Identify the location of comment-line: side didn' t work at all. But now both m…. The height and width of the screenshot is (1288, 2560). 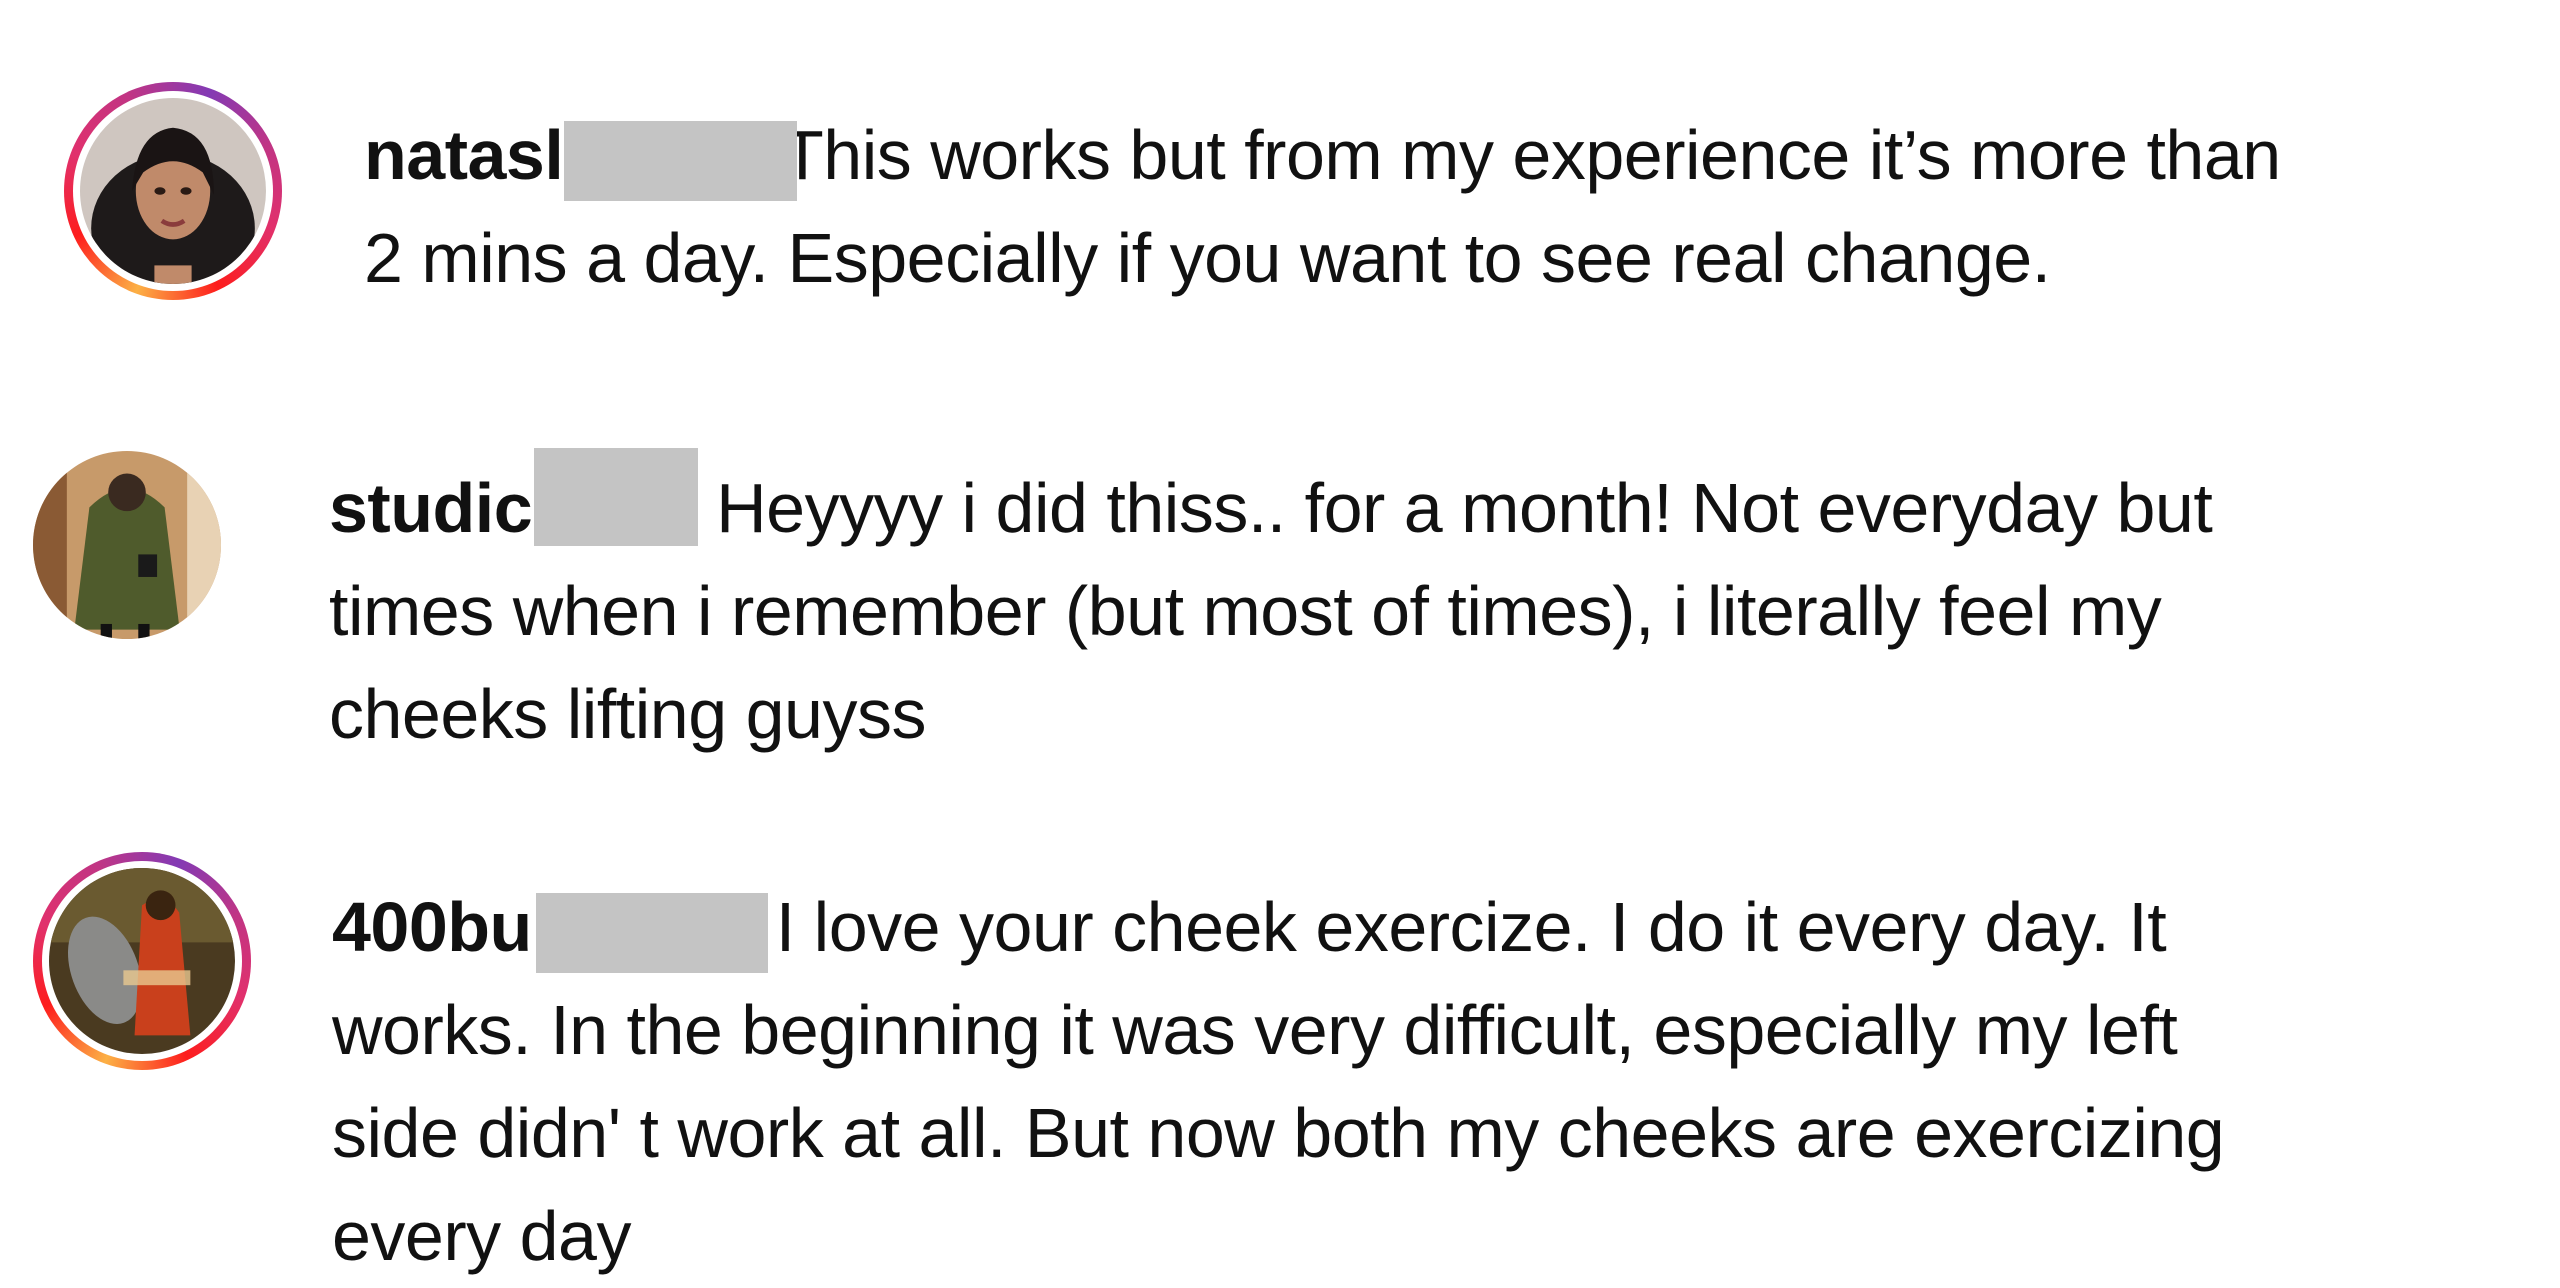
(1278, 1133).